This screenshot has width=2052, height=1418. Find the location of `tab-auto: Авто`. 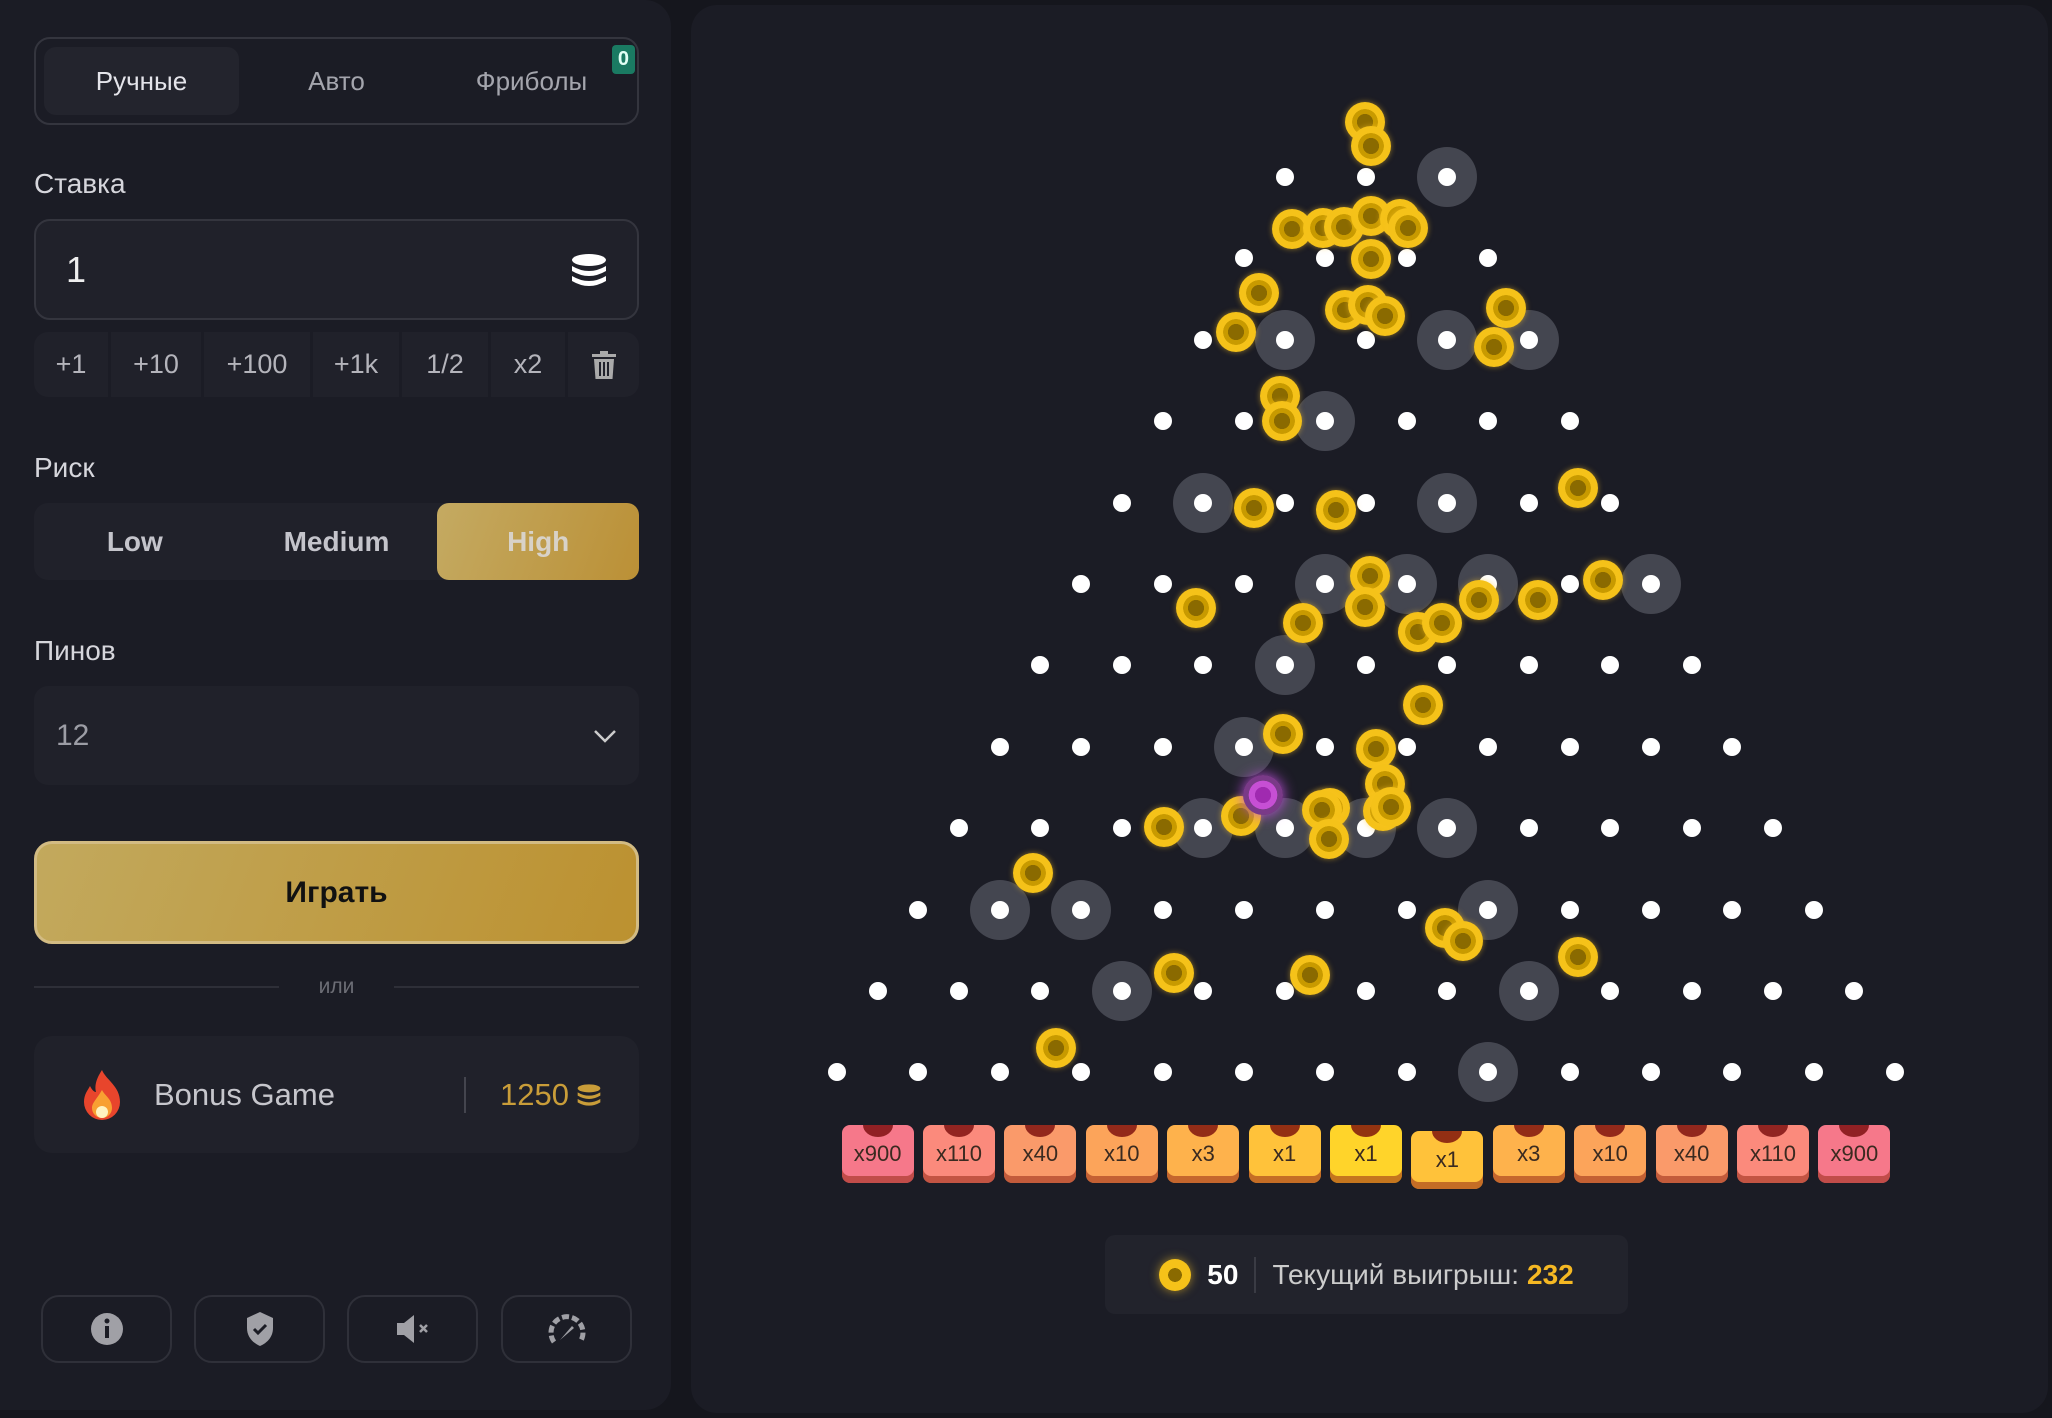

tab-auto: Авто is located at coordinates (336, 81).